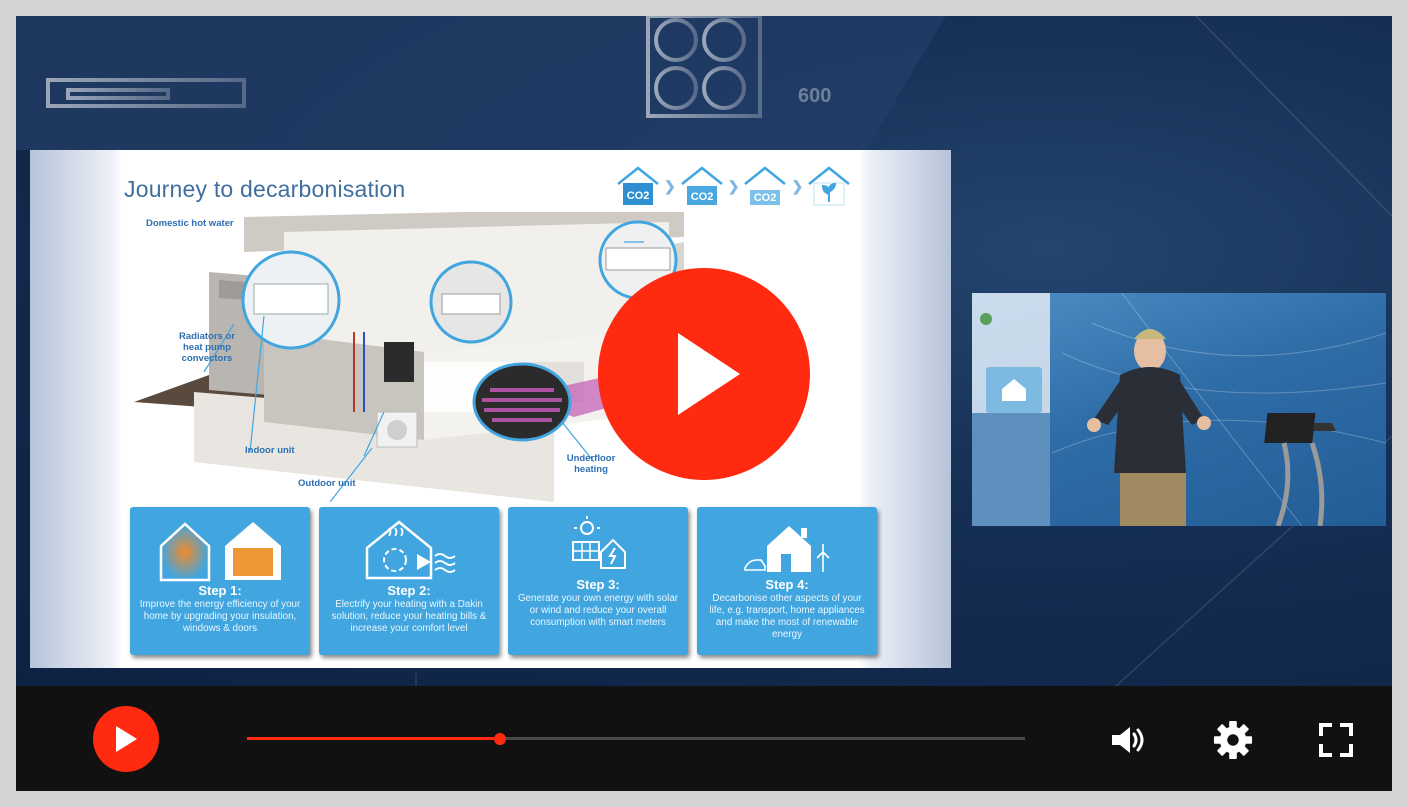 This screenshot has width=1408, height=807. What do you see at coordinates (270, 450) in the screenshot?
I see `callout-indoor-unit: Indoor unit` at bounding box center [270, 450].